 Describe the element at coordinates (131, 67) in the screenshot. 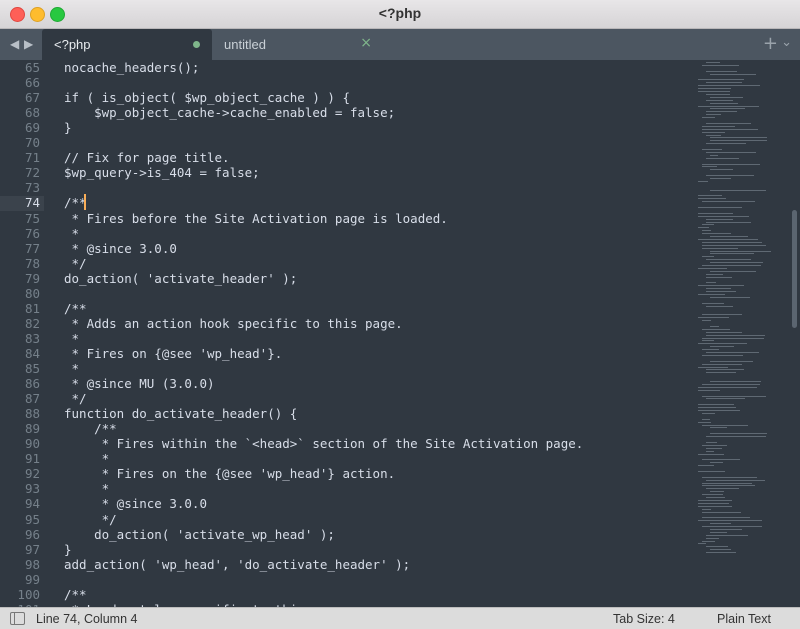

I see `code-line: nocache_headers();` at that location.